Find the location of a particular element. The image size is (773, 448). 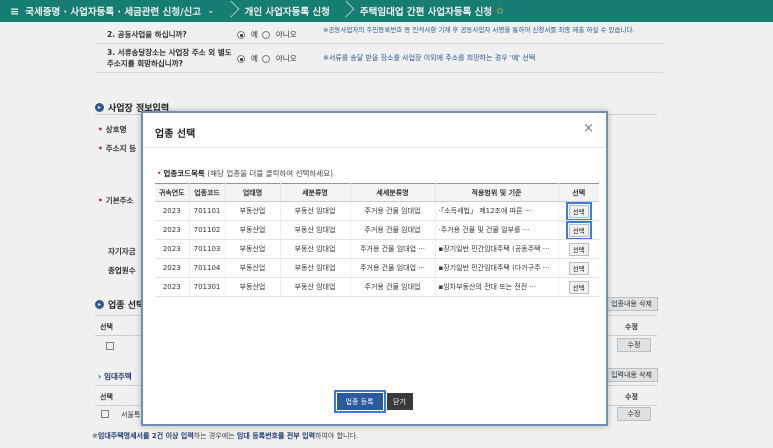

industry-code-list-caption: • 업종코드목록 (해당 업종을 더블 클릭하여 선택하세요) is located at coordinates (245, 173).